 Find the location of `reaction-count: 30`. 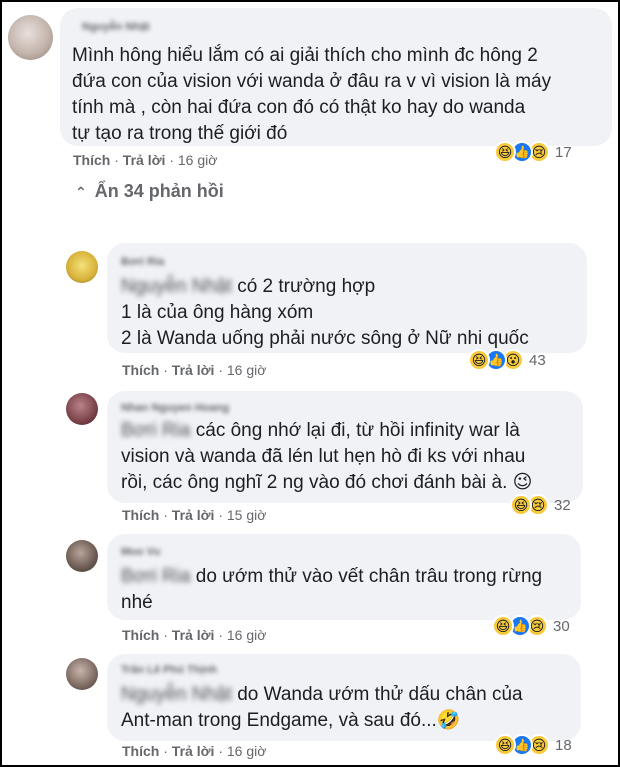

reaction-count: 30 is located at coordinates (561, 626).